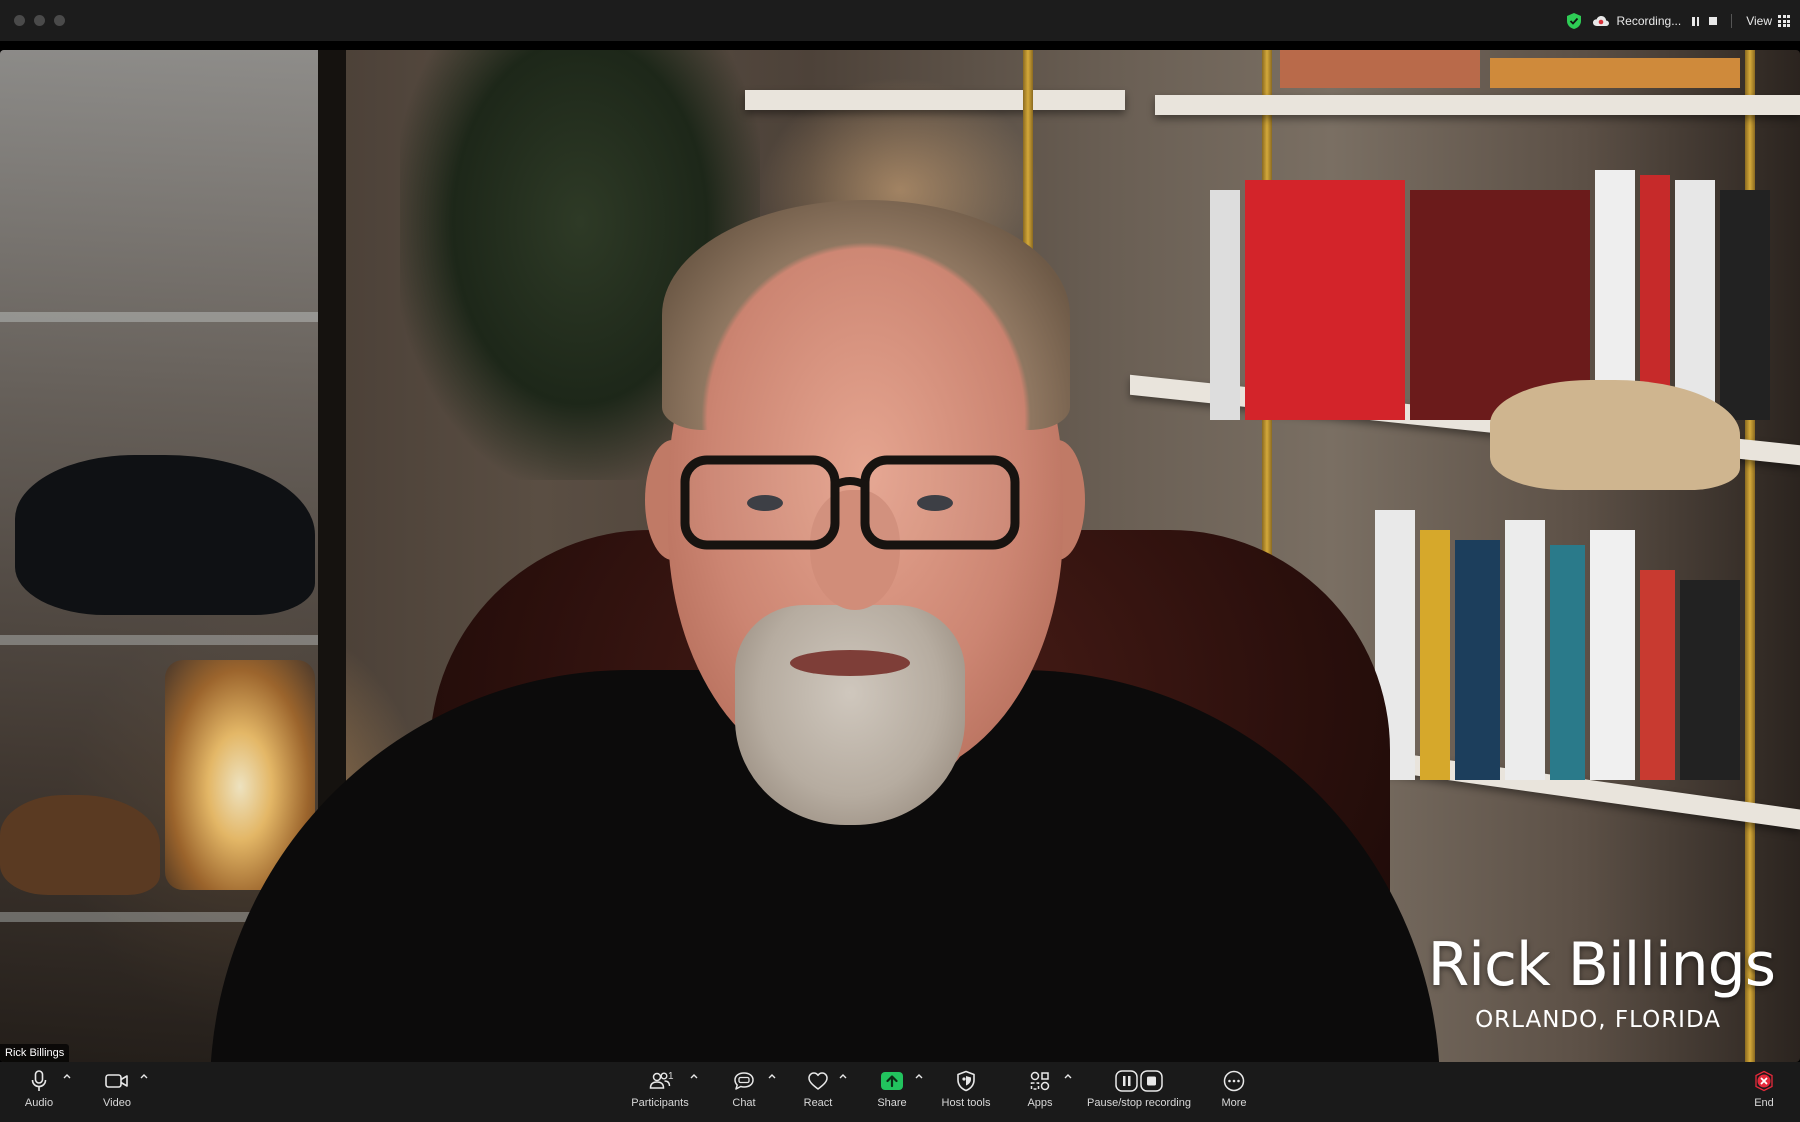 The image size is (1800, 1122). Describe the element at coordinates (1601, 965) in the screenshot. I see `speaker-name: Rick Billings` at that location.